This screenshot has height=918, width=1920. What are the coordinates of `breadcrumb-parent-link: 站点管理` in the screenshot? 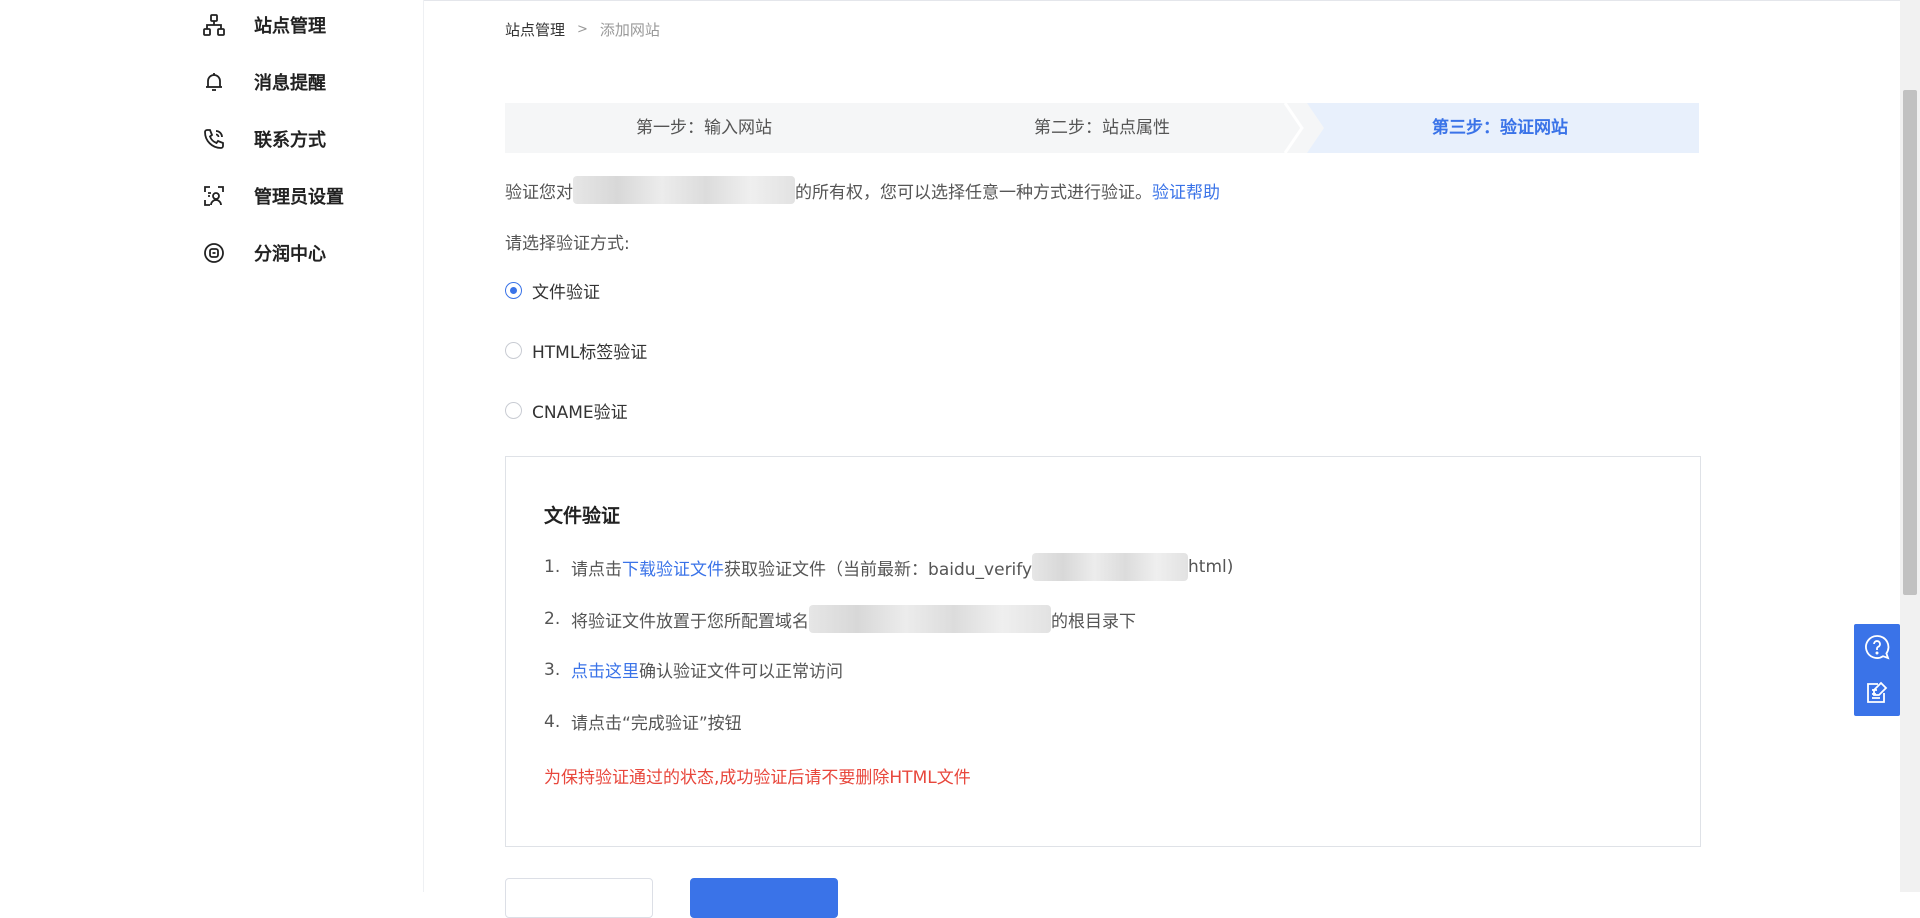 It's located at (535, 29).